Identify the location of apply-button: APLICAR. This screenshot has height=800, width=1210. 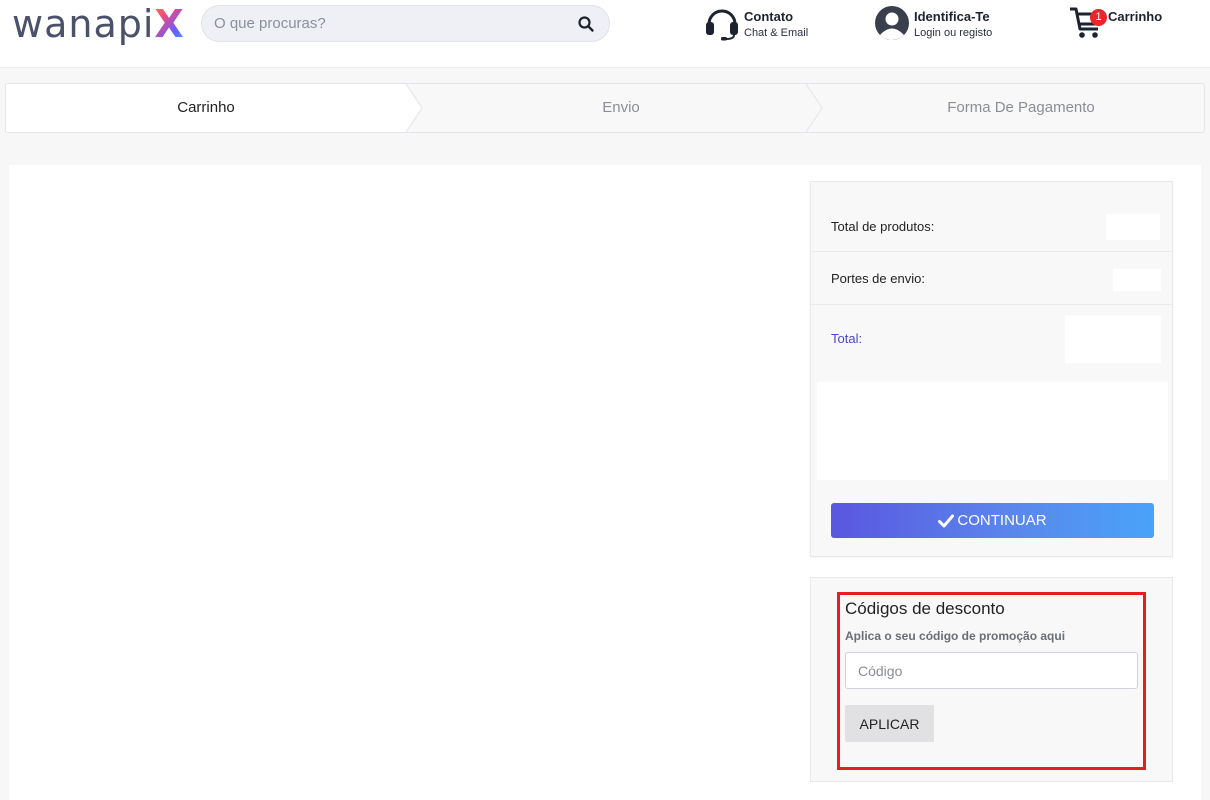
(889, 723).